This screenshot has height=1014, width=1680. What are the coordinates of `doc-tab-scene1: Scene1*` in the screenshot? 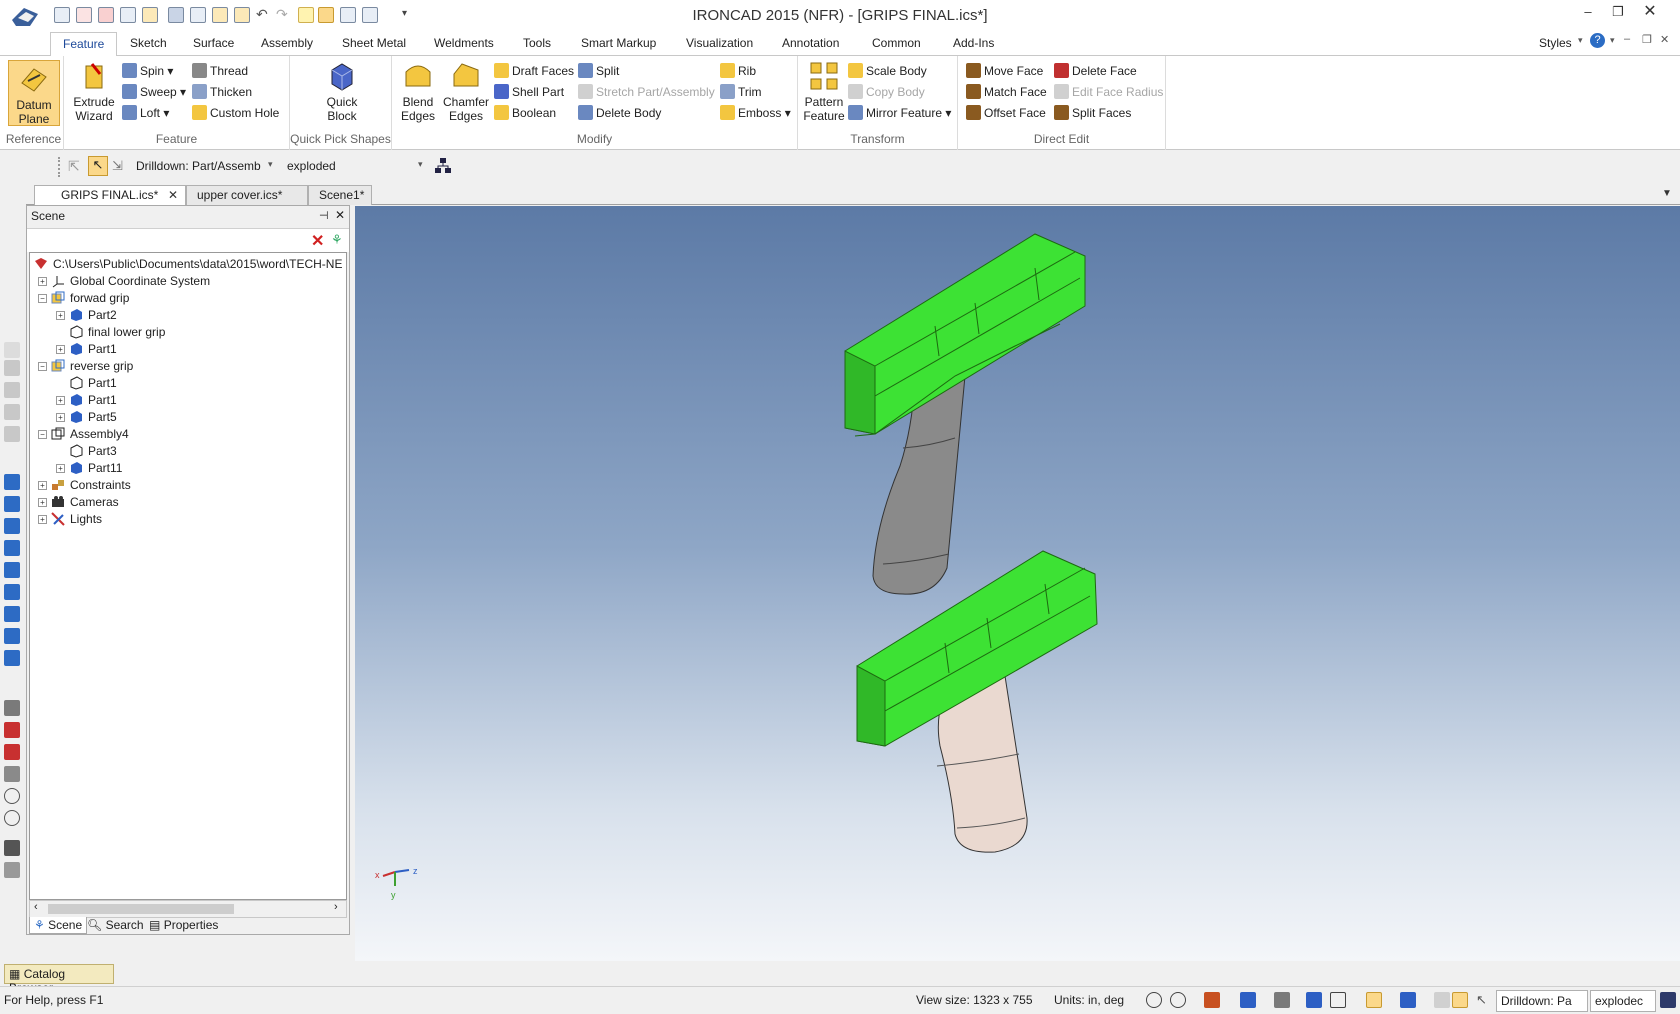 It's located at (340, 195).